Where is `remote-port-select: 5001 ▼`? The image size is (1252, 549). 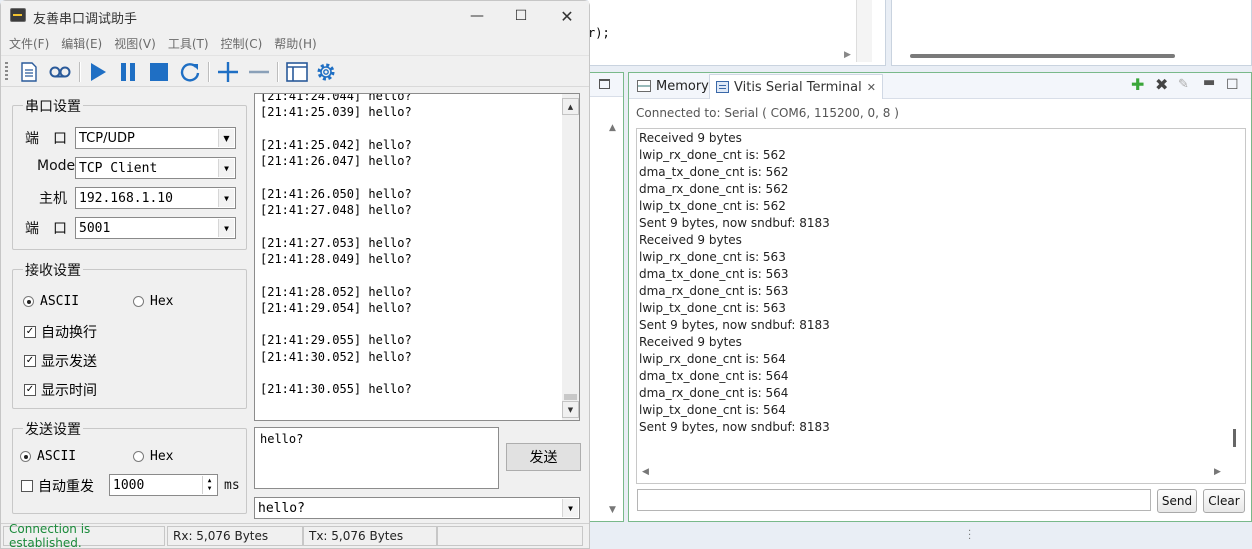 remote-port-select: 5001 ▼ is located at coordinates (155, 228).